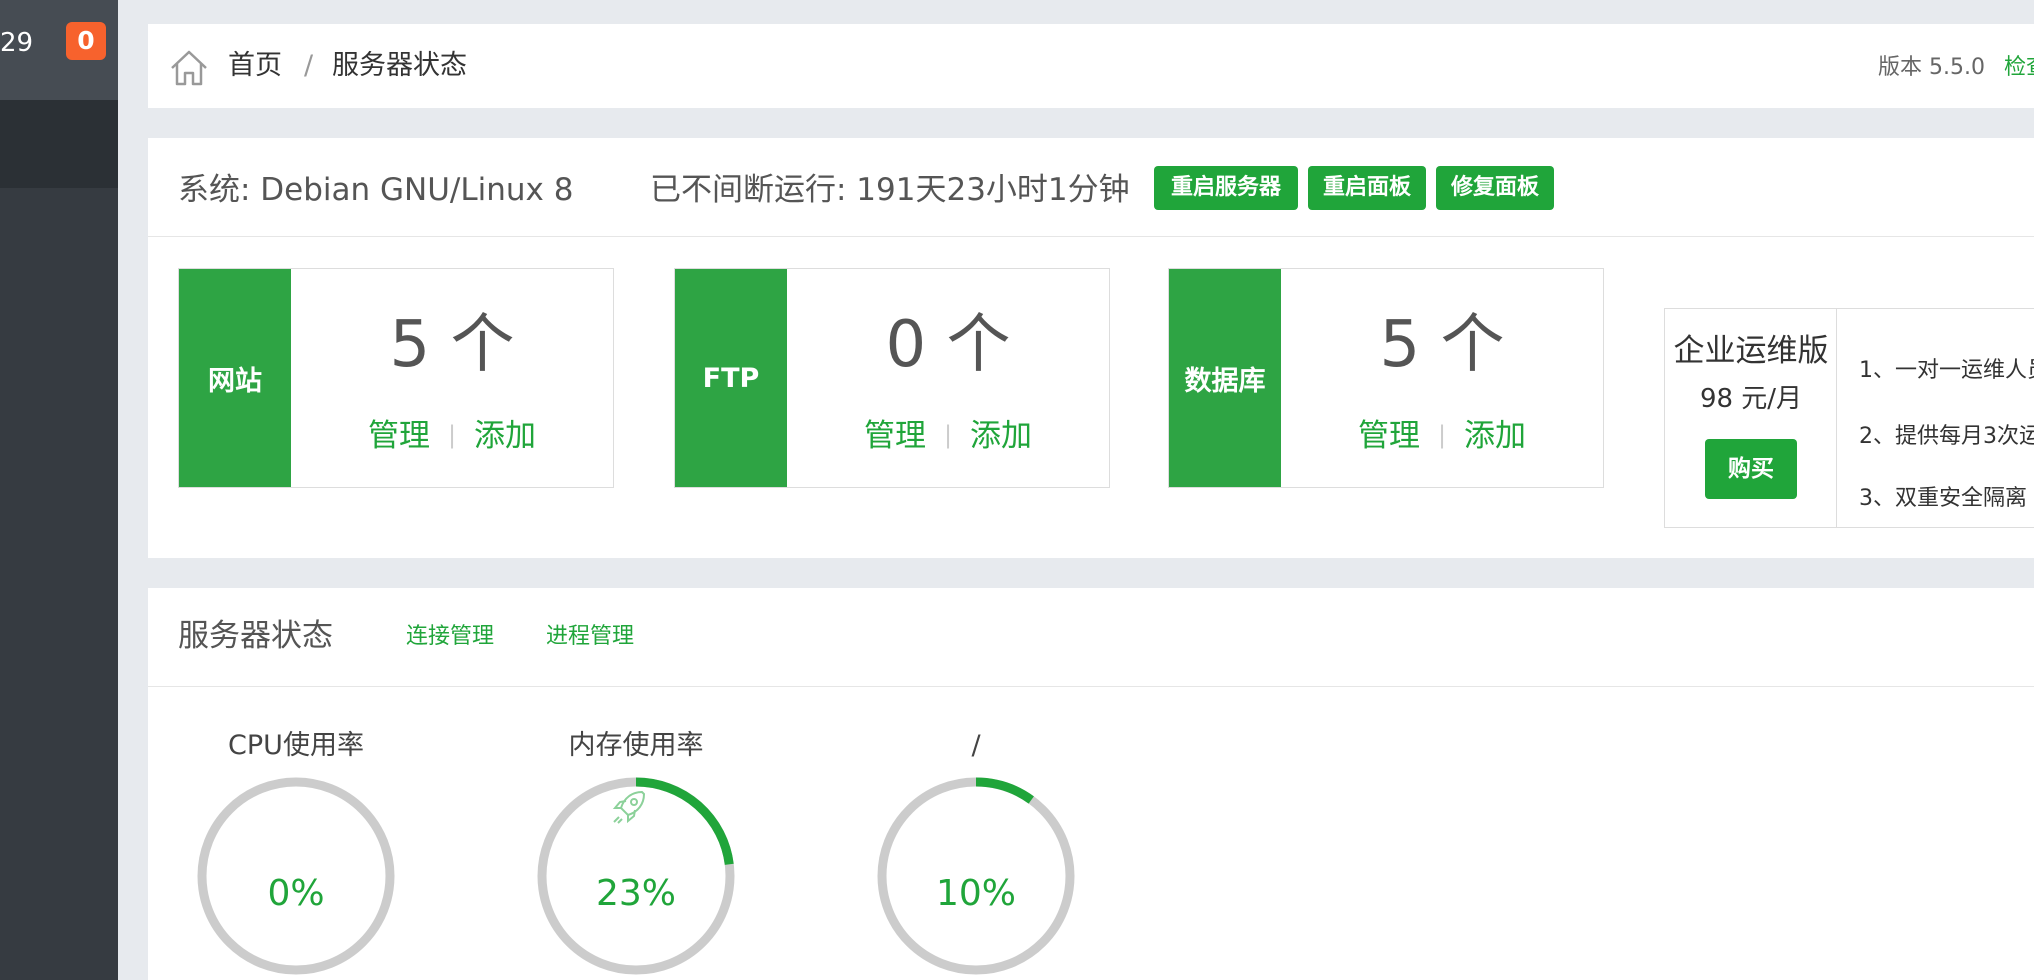 Image resolution: width=2034 pixels, height=980 pixels. Describe the element at coordinates (296, 853) in the screenshot. I see `gauge-cpu: CPU使用率 0%` at that location.